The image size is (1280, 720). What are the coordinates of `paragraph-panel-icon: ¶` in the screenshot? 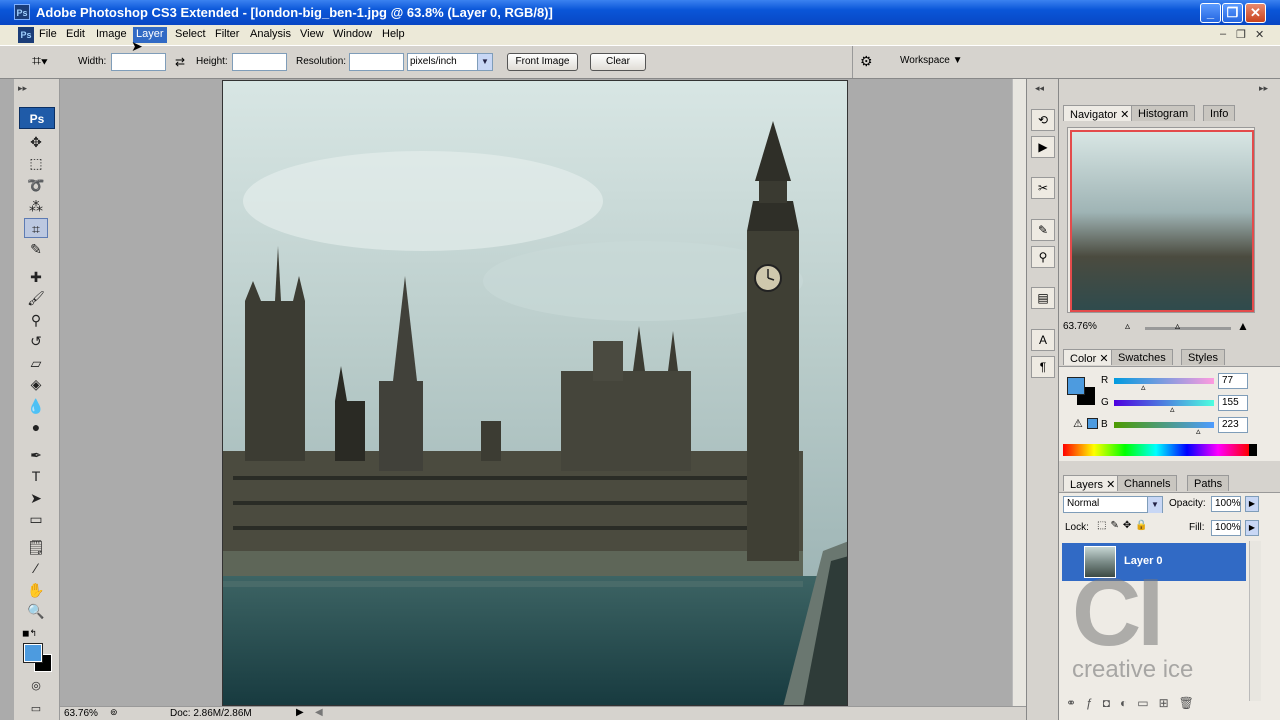 It's located at (1043, 367).